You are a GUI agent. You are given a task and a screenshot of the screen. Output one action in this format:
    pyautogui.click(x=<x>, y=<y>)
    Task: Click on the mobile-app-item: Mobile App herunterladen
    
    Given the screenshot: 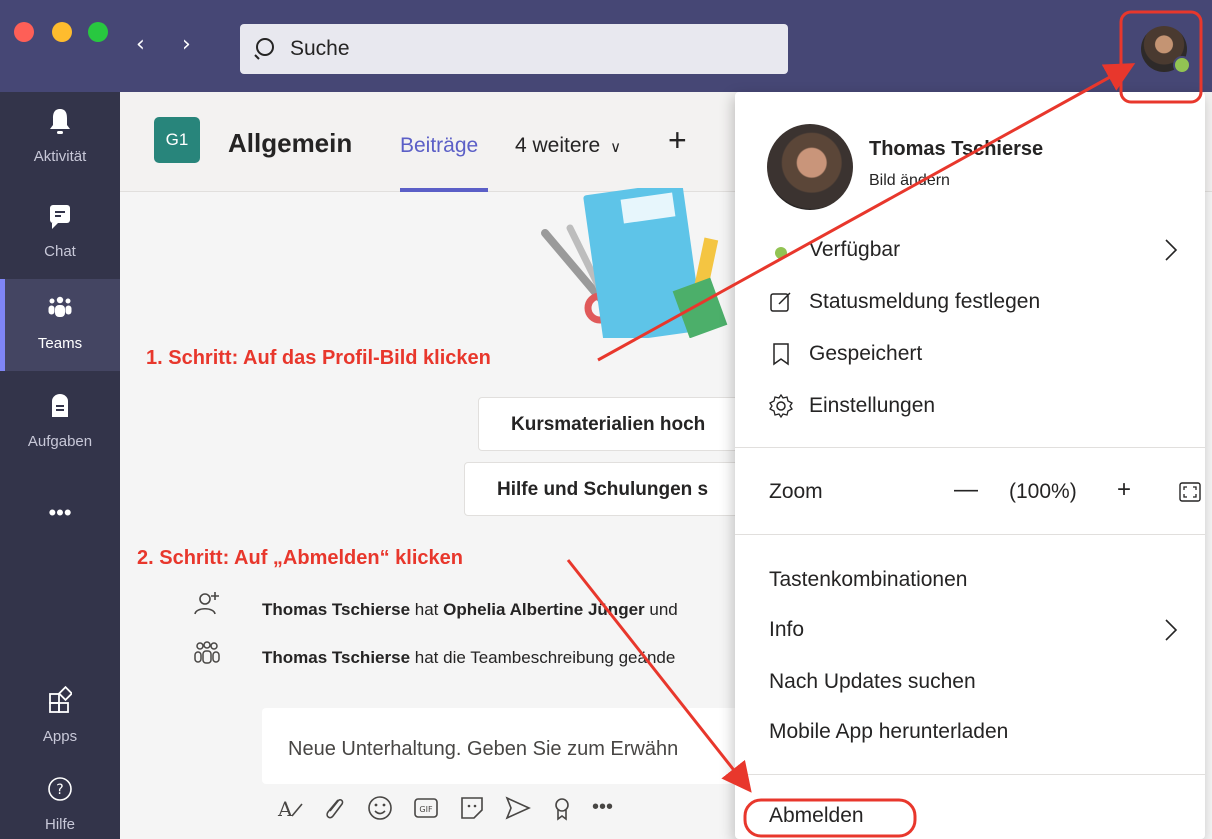 What is the action you would take?
    pyautogui.click(x=974, y=732)
    